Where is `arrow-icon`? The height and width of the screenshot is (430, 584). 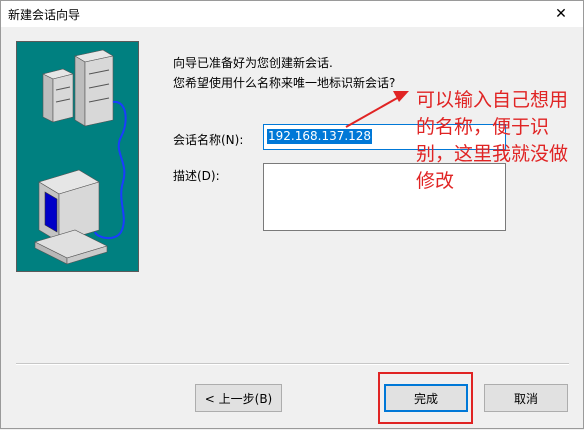
arrow-icon is located at coordinates (377, 109).